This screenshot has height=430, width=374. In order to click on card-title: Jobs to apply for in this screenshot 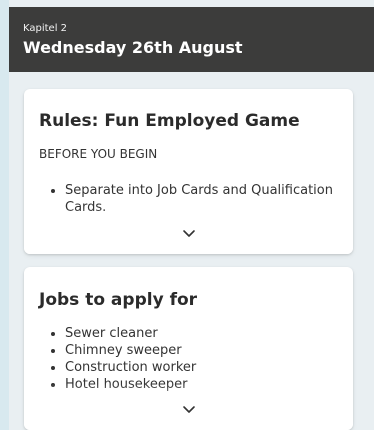, I will do `click(118, 300)`.